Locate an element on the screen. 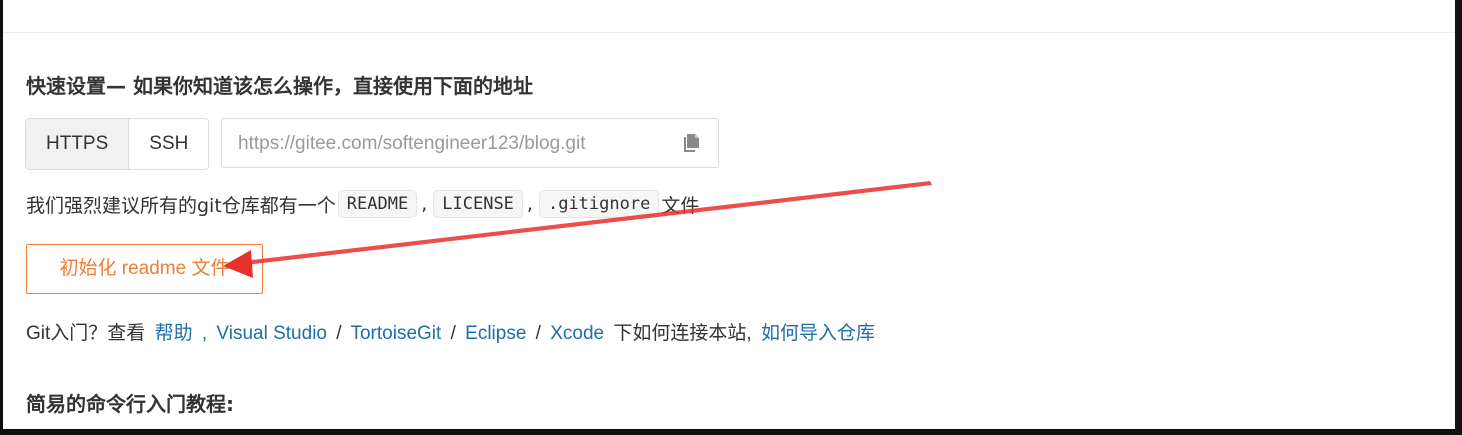 The width and height of the screenshot is (1462, 435). help-middle: 下如何连接本站, is located at coordinates (682, 333).